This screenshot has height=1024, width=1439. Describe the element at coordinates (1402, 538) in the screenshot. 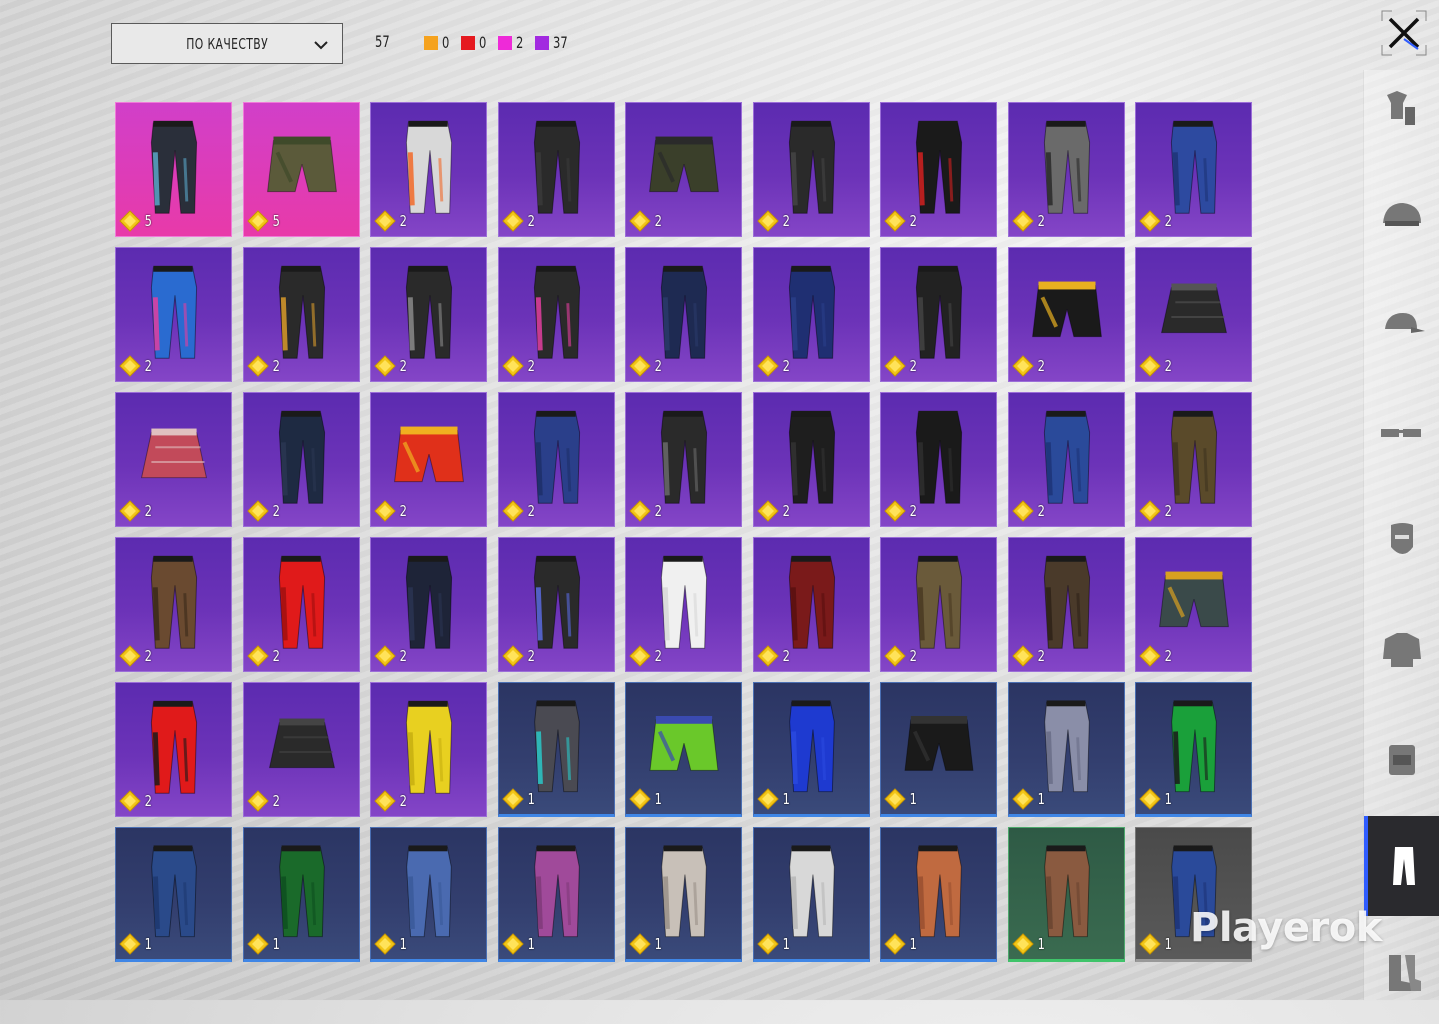

I see `mask-icon` at that location.